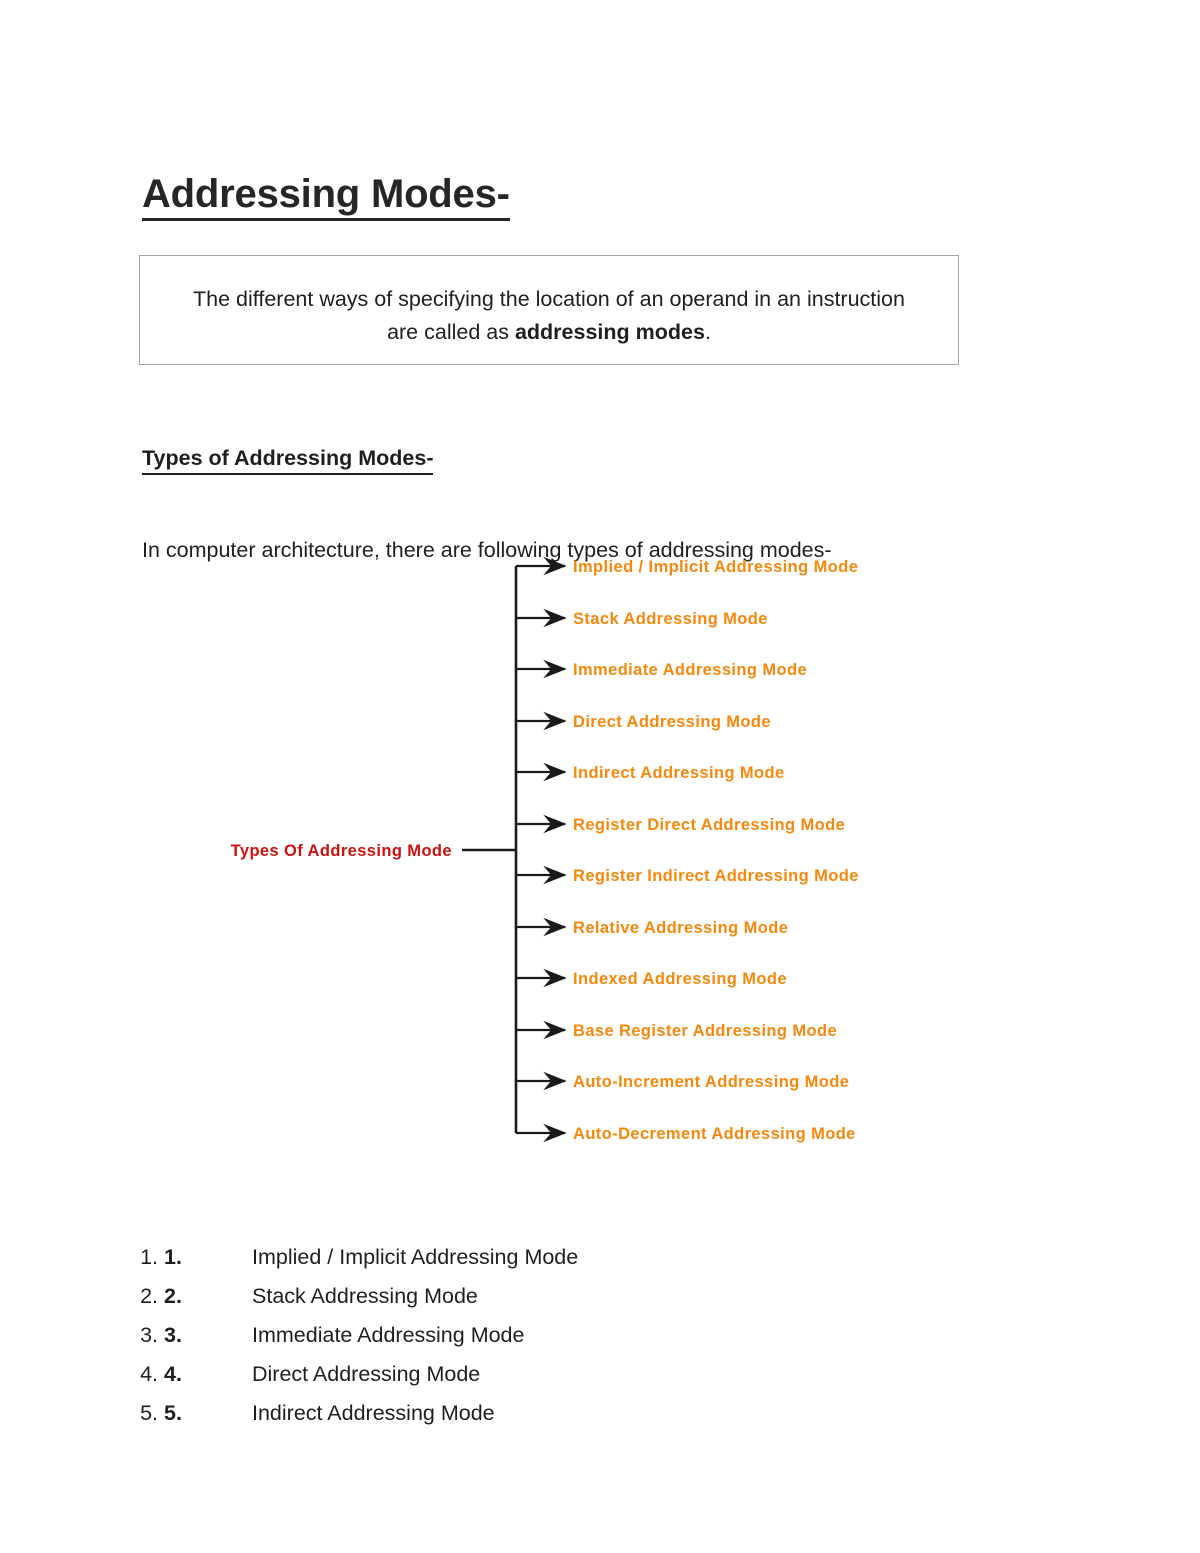 This screenshot has height=1553, width=1200. What do you see at coordinates (326, 196) in the screenshot?
I see `page-title: Addressing Modes-` at bounding box center [326, 196].